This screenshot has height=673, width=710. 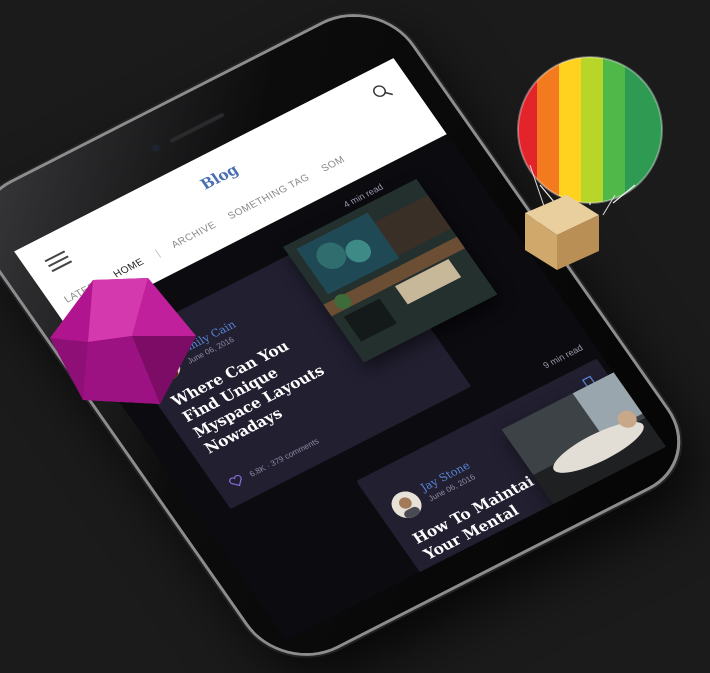 I want to click on read-time: 9 min read, so click(x=563, y=356).